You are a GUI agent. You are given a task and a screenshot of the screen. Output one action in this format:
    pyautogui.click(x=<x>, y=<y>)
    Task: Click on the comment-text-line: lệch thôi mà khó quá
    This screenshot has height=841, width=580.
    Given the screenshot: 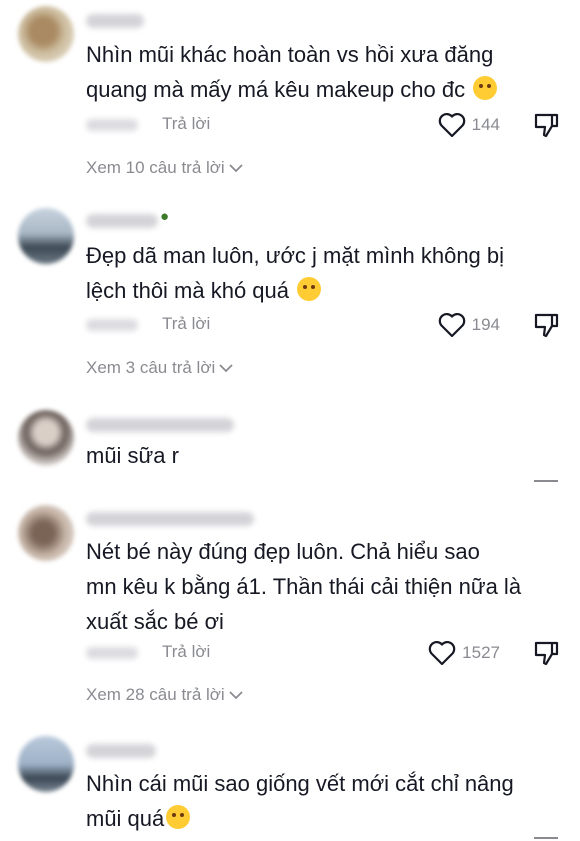 What is the action you would take?
    pyautogui.click(x=188, y=290)
    